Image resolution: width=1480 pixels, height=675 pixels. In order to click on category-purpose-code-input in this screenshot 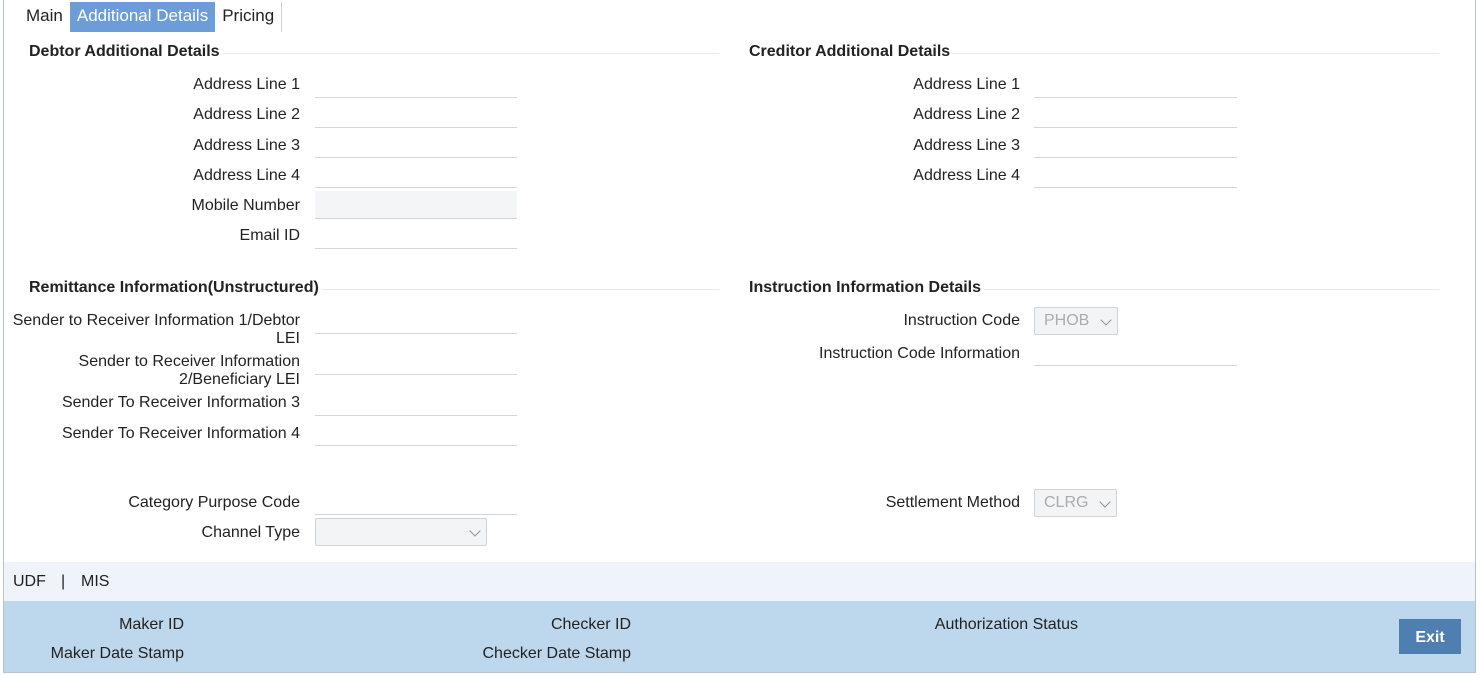, I will do `click(416, 501)`.